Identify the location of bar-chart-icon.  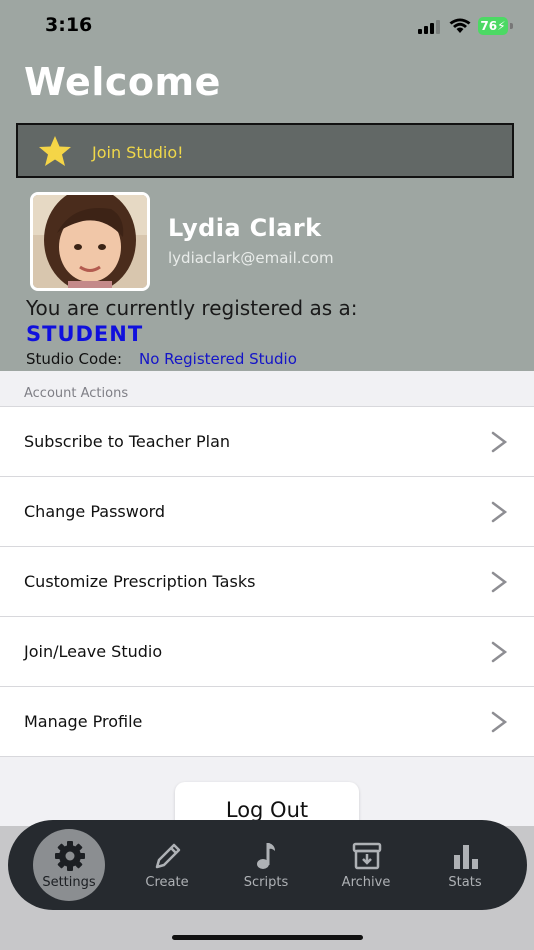
(466, 857).